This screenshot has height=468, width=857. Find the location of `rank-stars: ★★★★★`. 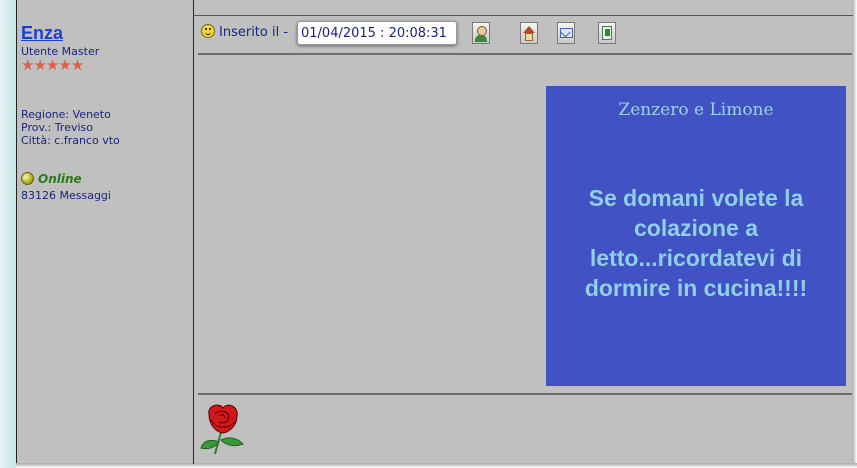

rank-stars: ★★★★★ is located at coordinates (52, 65).